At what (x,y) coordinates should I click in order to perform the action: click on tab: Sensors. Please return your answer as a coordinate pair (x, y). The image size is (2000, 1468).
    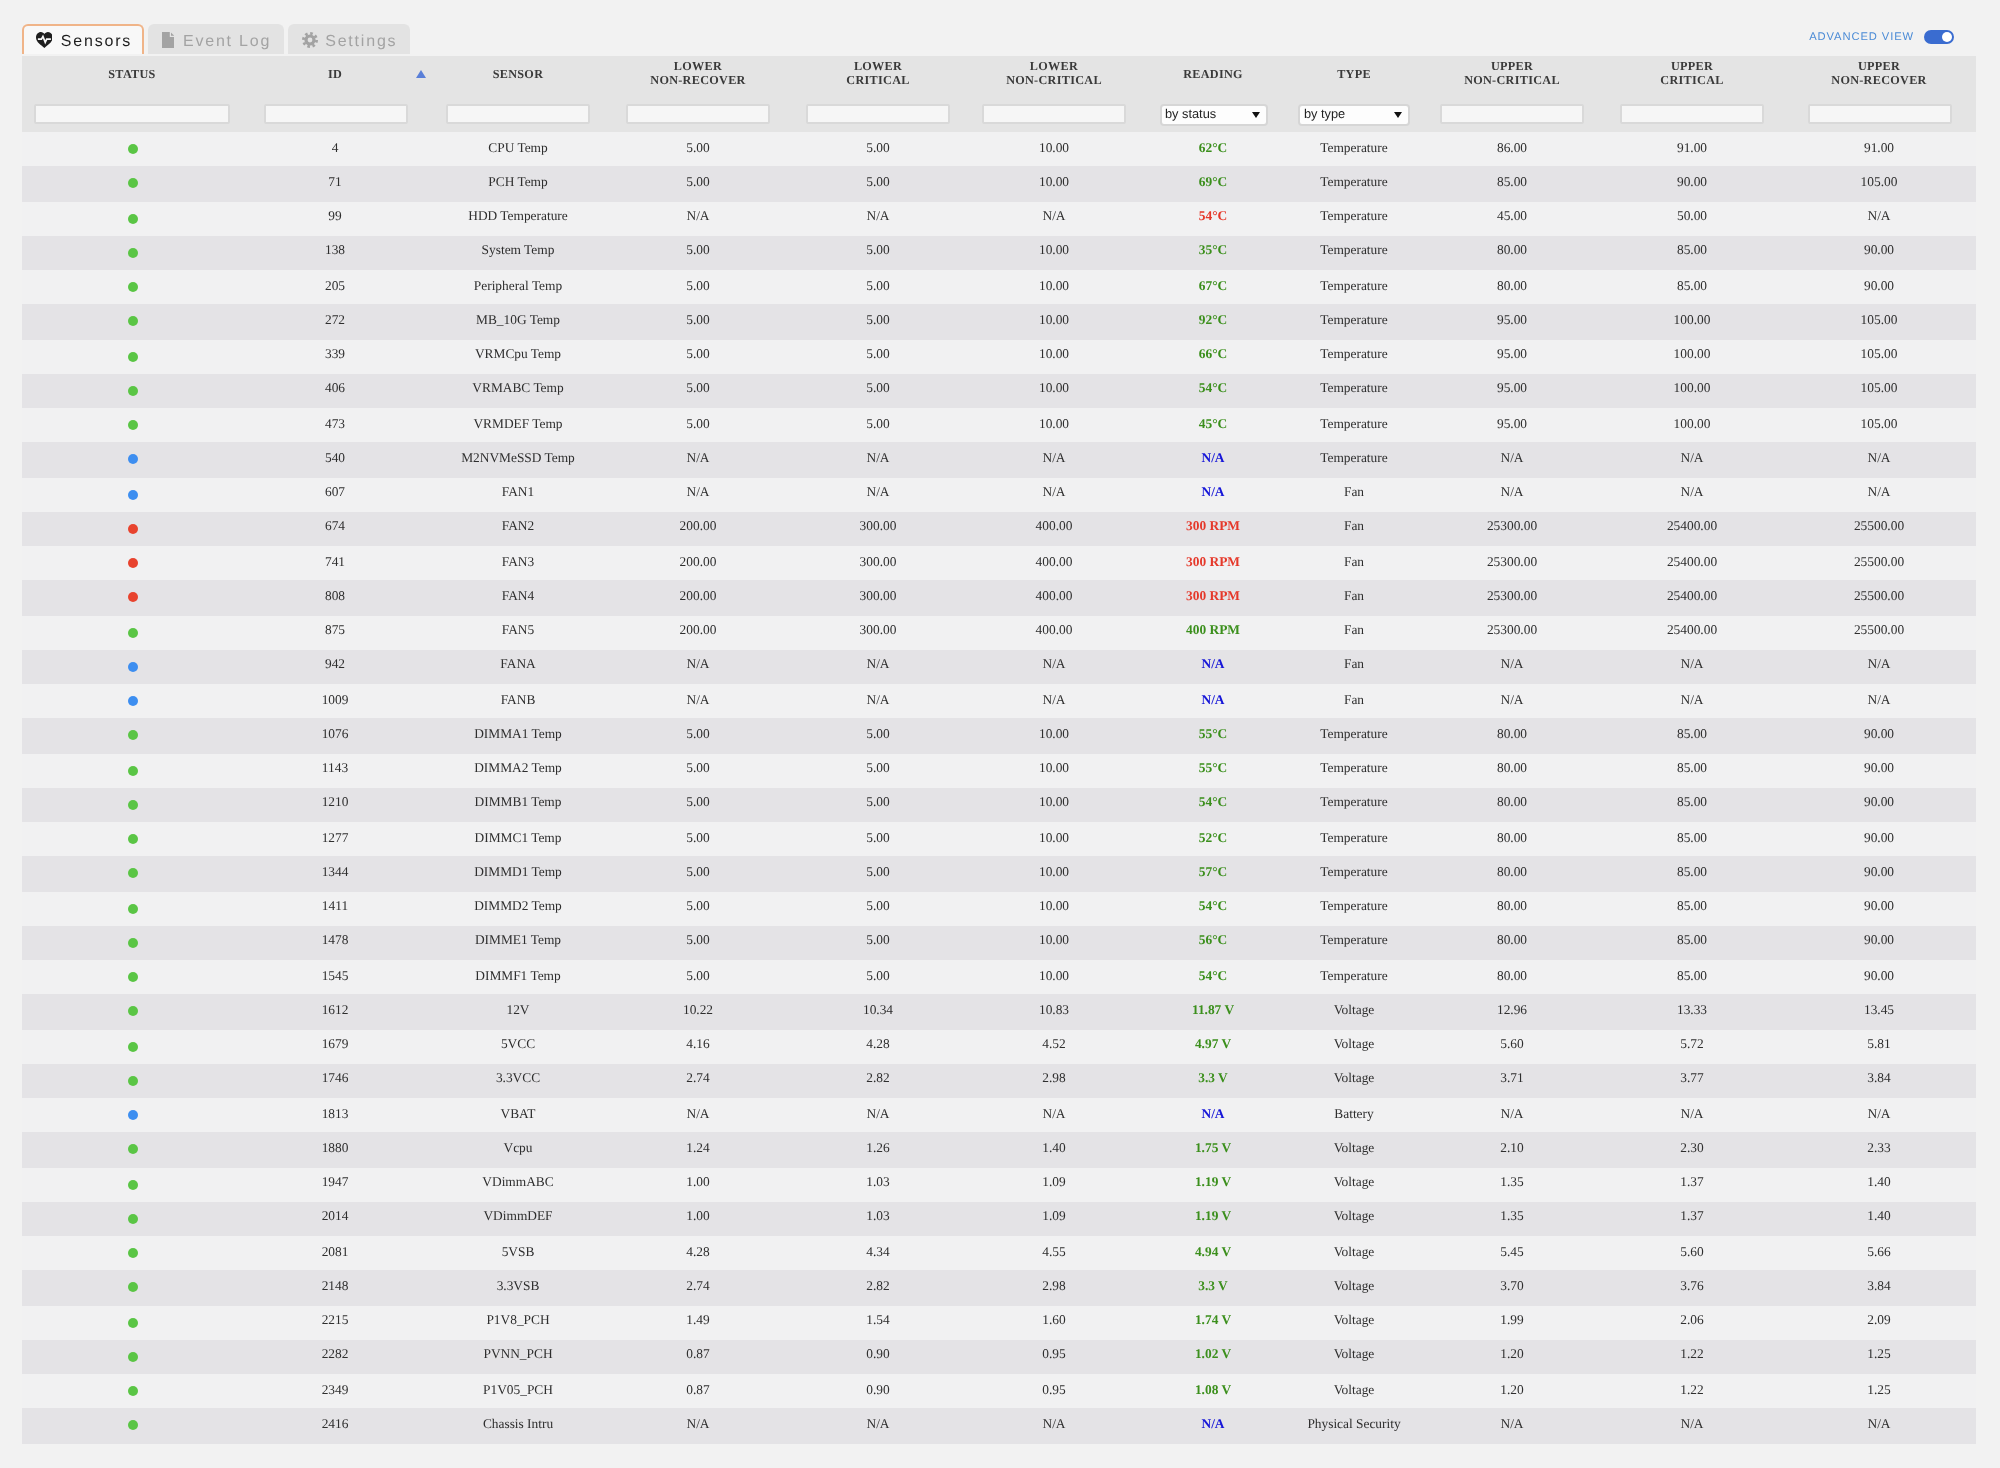
    Looking at the image, I should click on (83, 39).